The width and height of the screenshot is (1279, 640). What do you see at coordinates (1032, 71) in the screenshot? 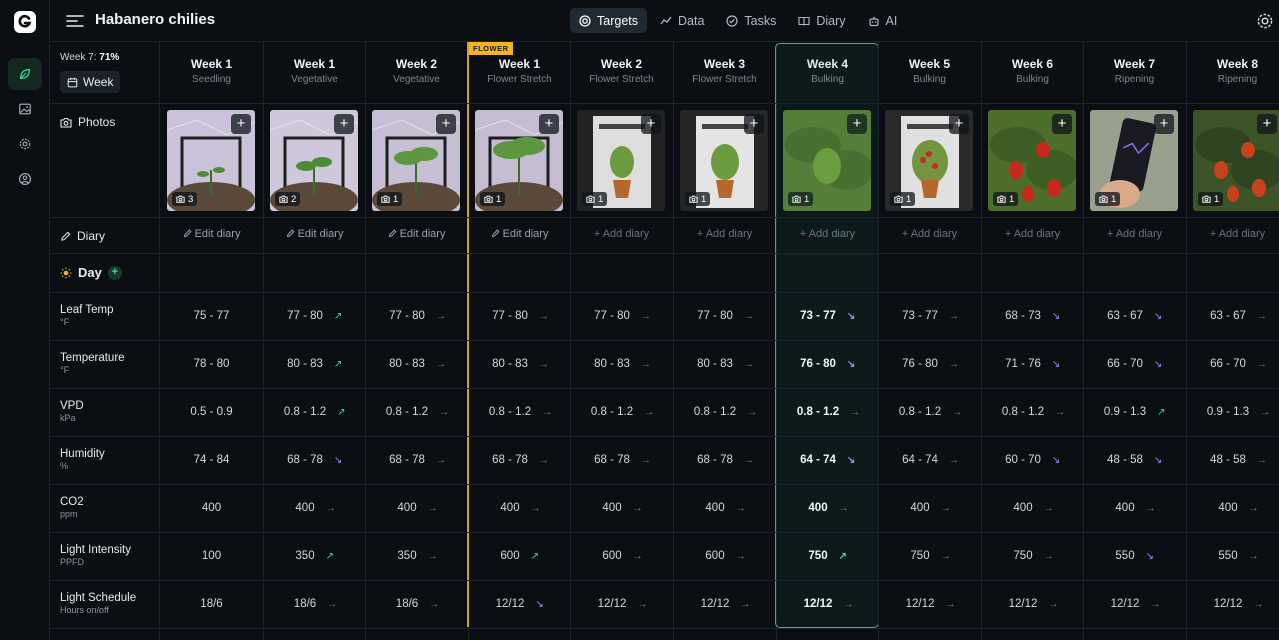
I see `week-header: Week 6 Bulking` at bounding box center [1032, 71].